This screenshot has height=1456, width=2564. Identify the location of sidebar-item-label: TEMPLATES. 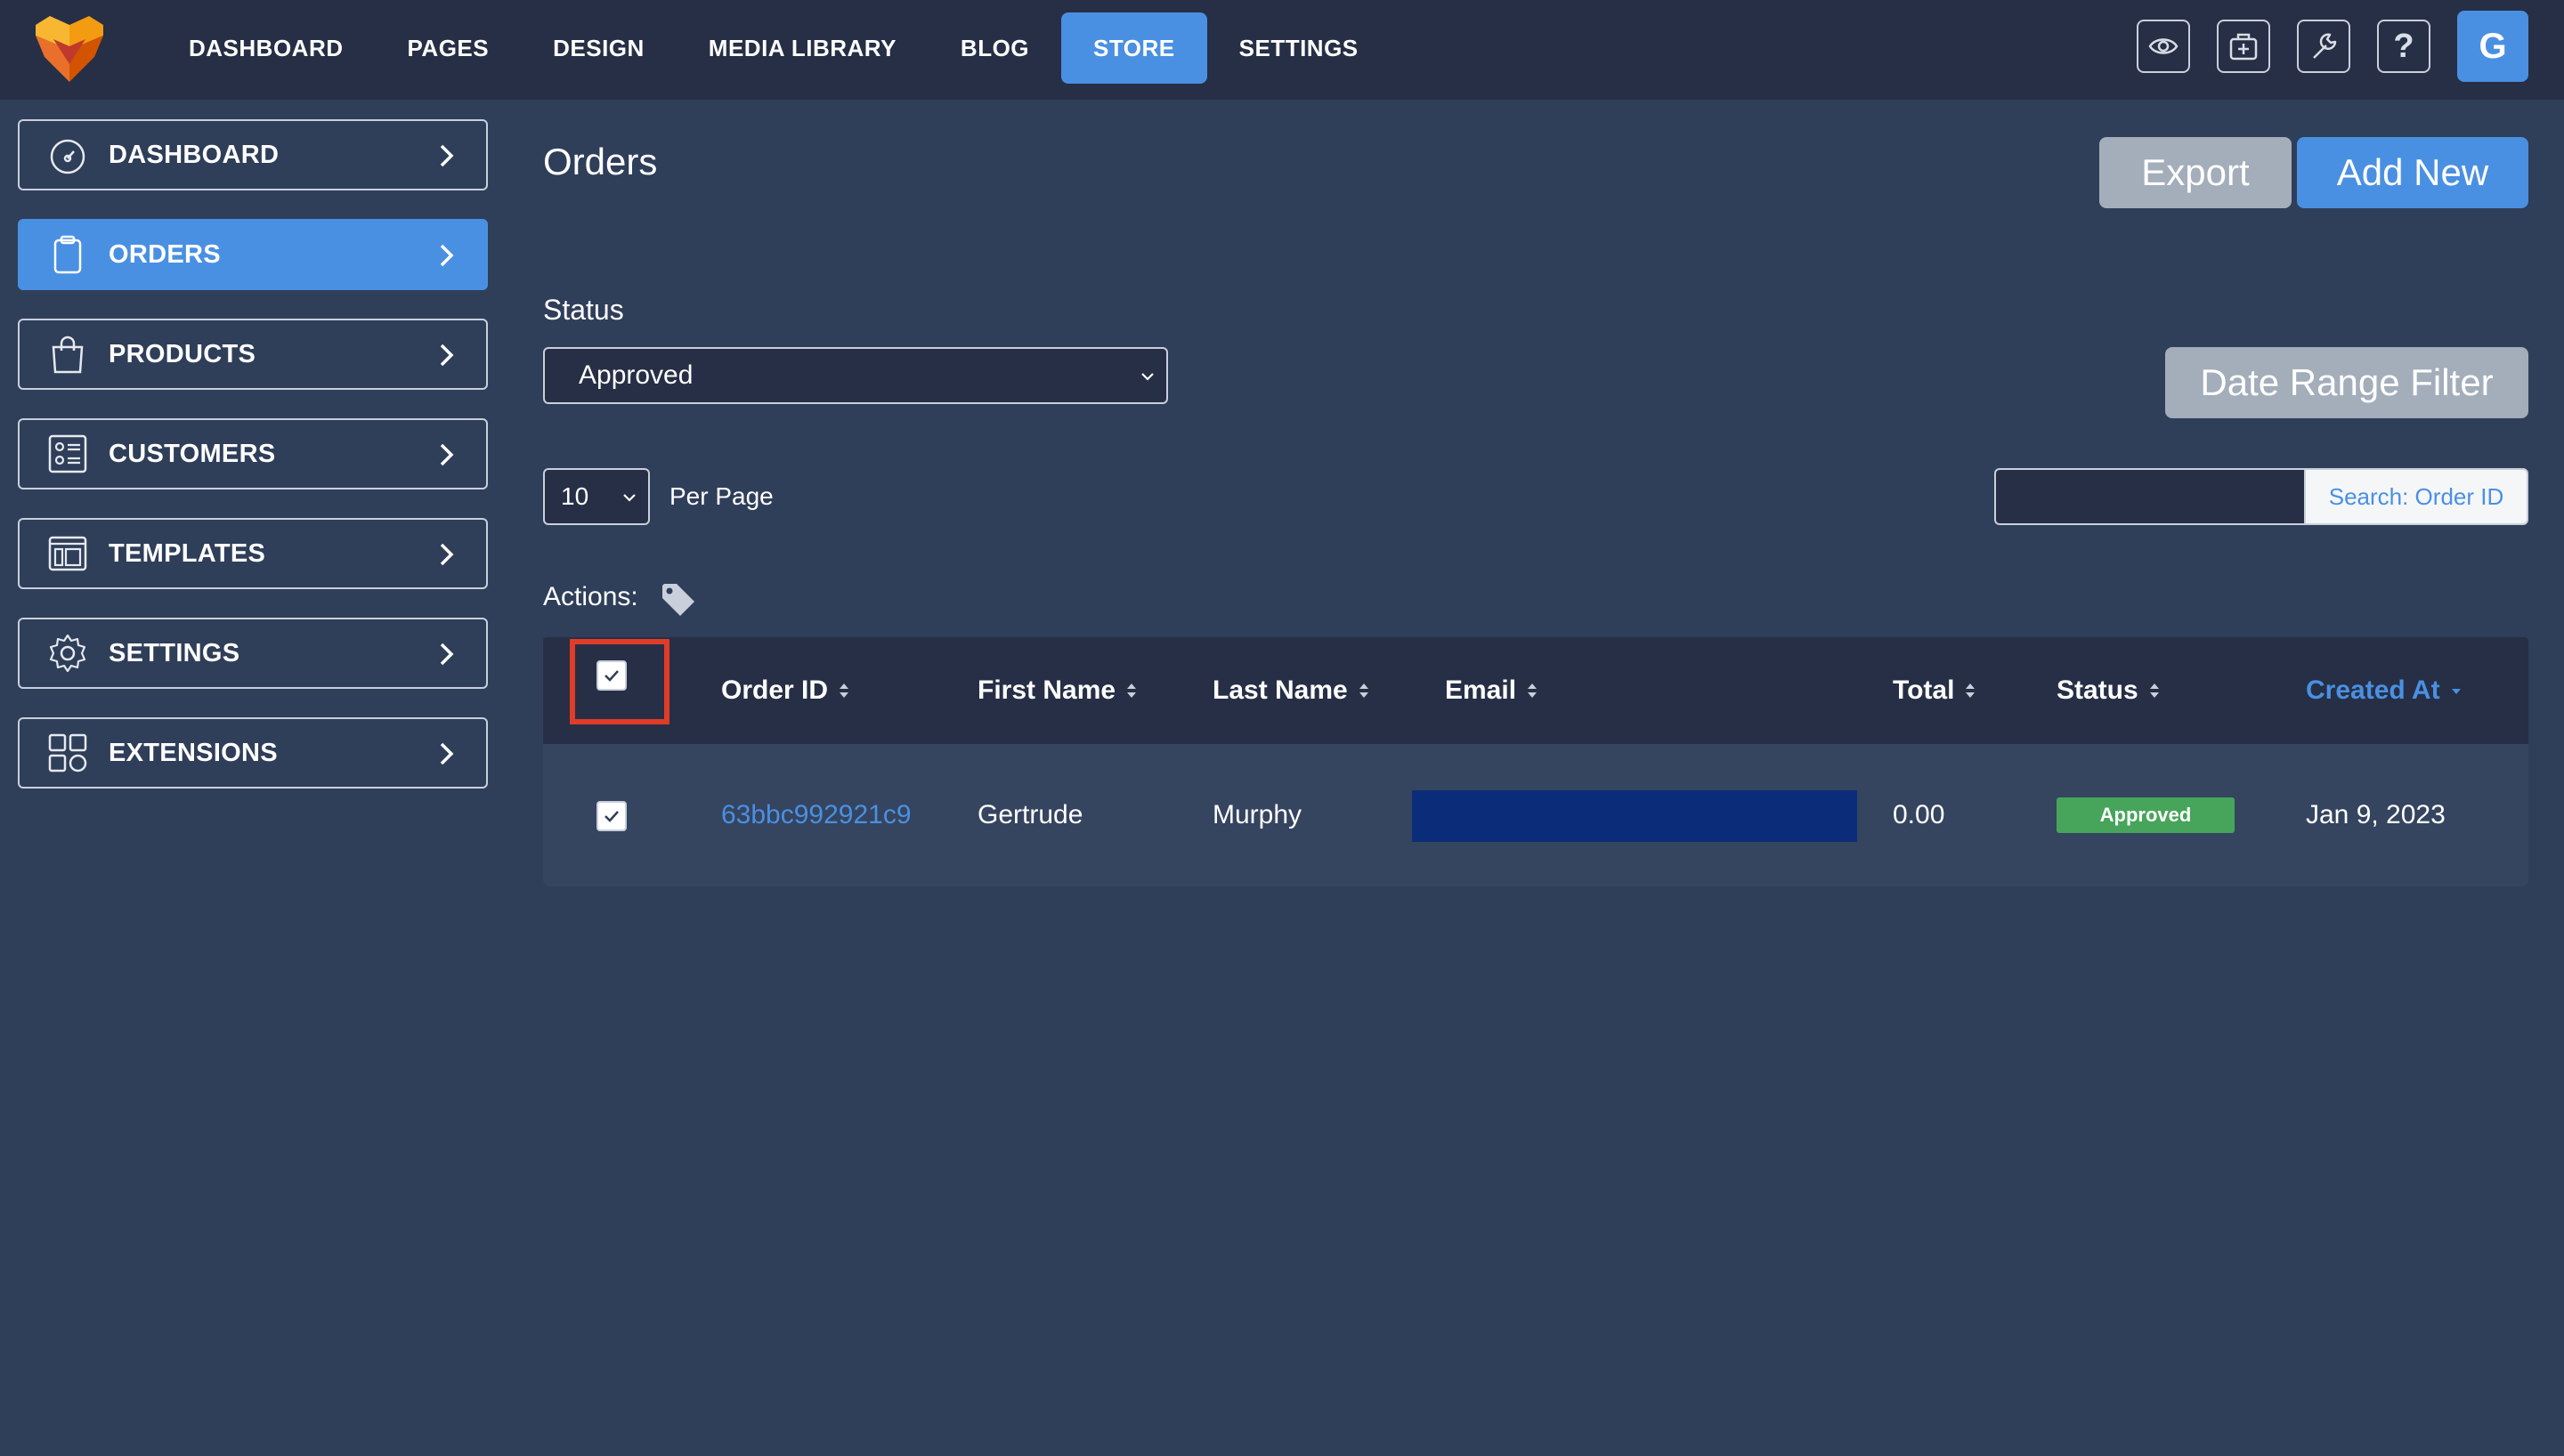
(187, 553).